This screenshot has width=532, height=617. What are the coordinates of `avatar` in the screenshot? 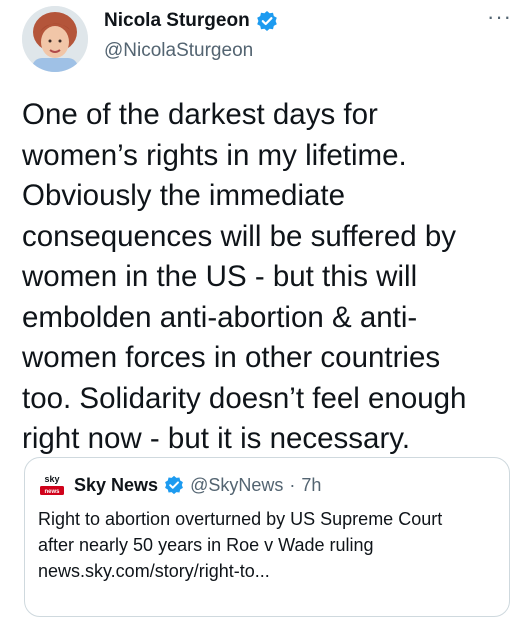 It's located at (55, 39).